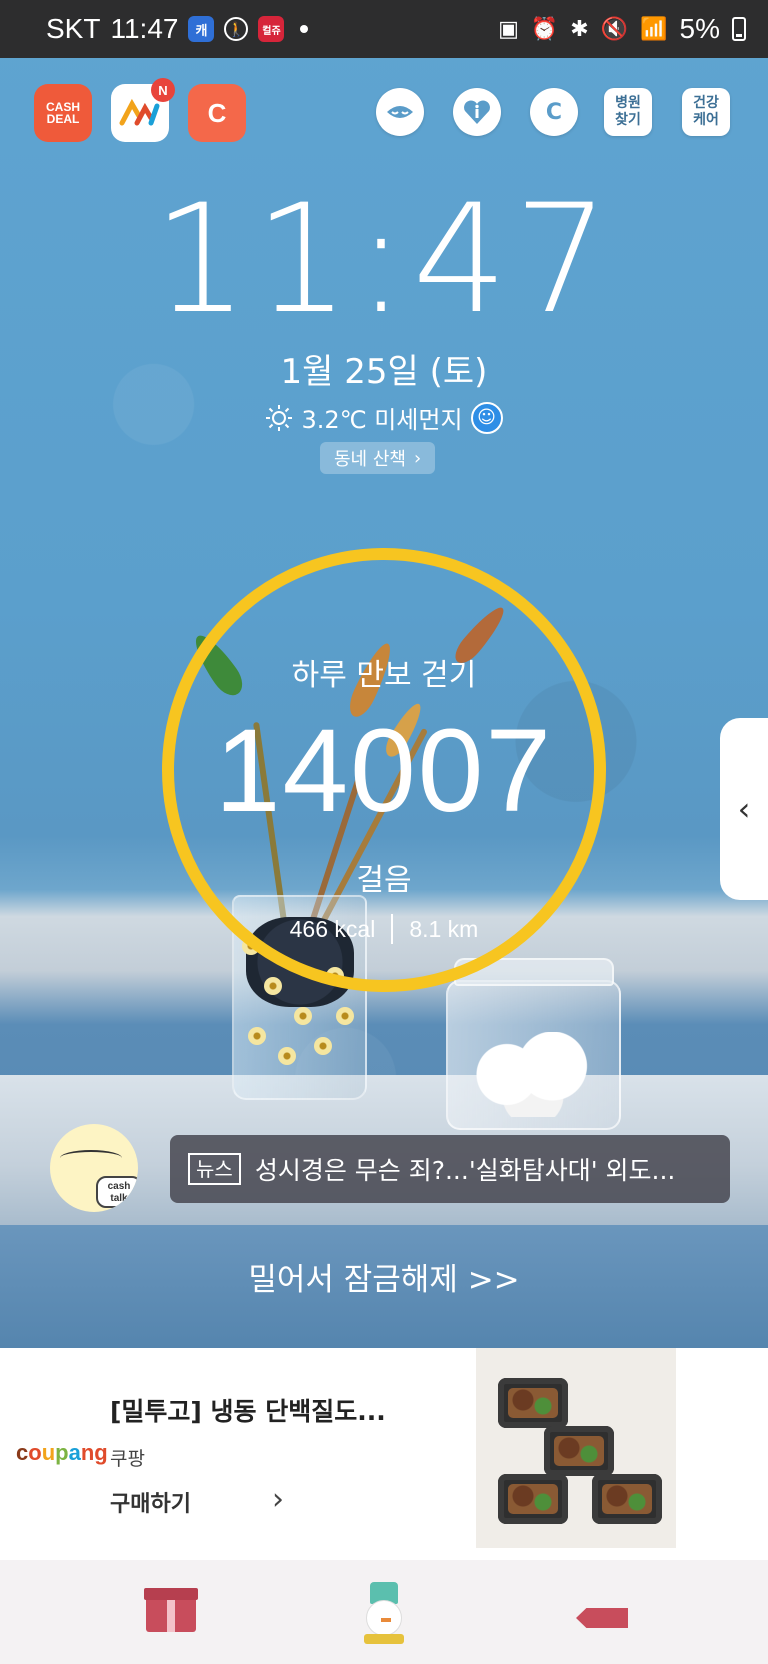 Image resolution: width=768 pixels, height=1664 pixels. What do you see at coordinates (384, 372) in the screenshot?
I see `lockscreen-date: 1월 25일 (토)` at bounding box center [384, 372].